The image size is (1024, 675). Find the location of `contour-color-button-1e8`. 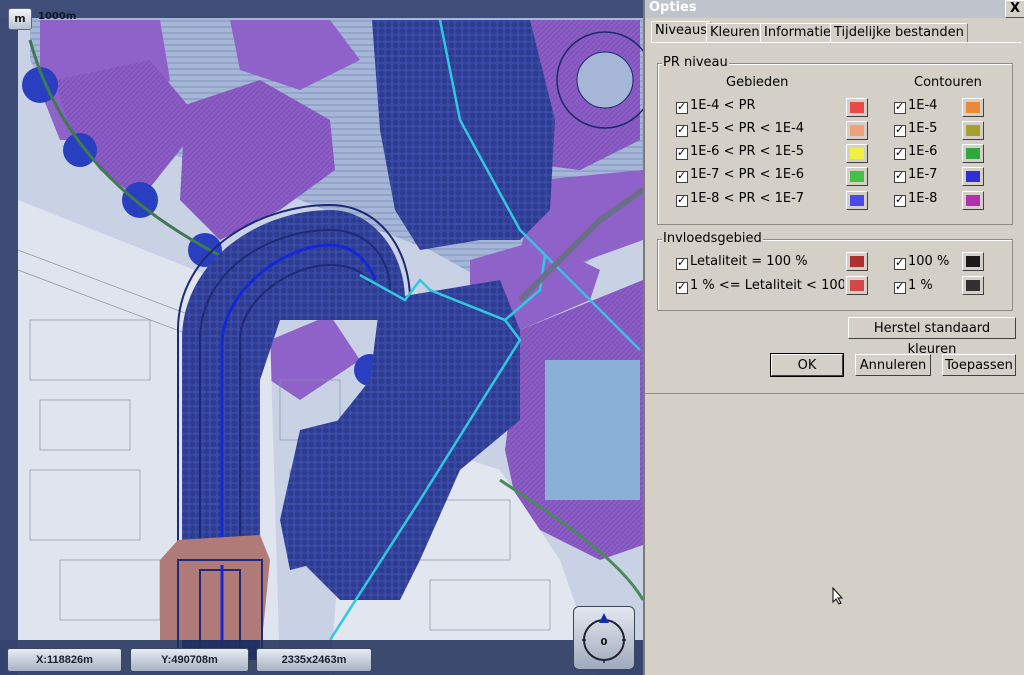

contour-color-button-1e8 is located at coordinates (973, 200).